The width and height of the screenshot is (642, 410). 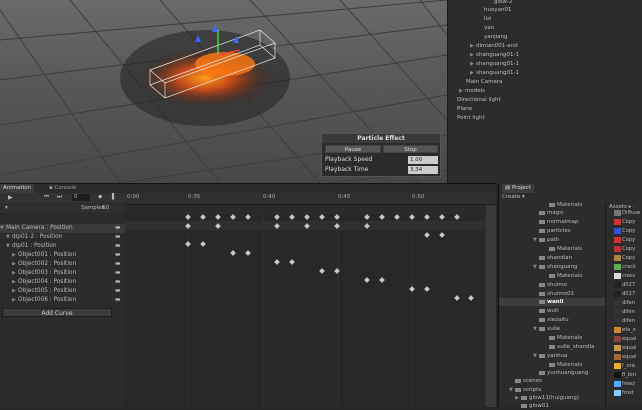 What do you see at coordinates (494, 46) in the screenshot?
I see `hierarchy-item: ▶ dimian001-and` at bounding box center [494, 46].